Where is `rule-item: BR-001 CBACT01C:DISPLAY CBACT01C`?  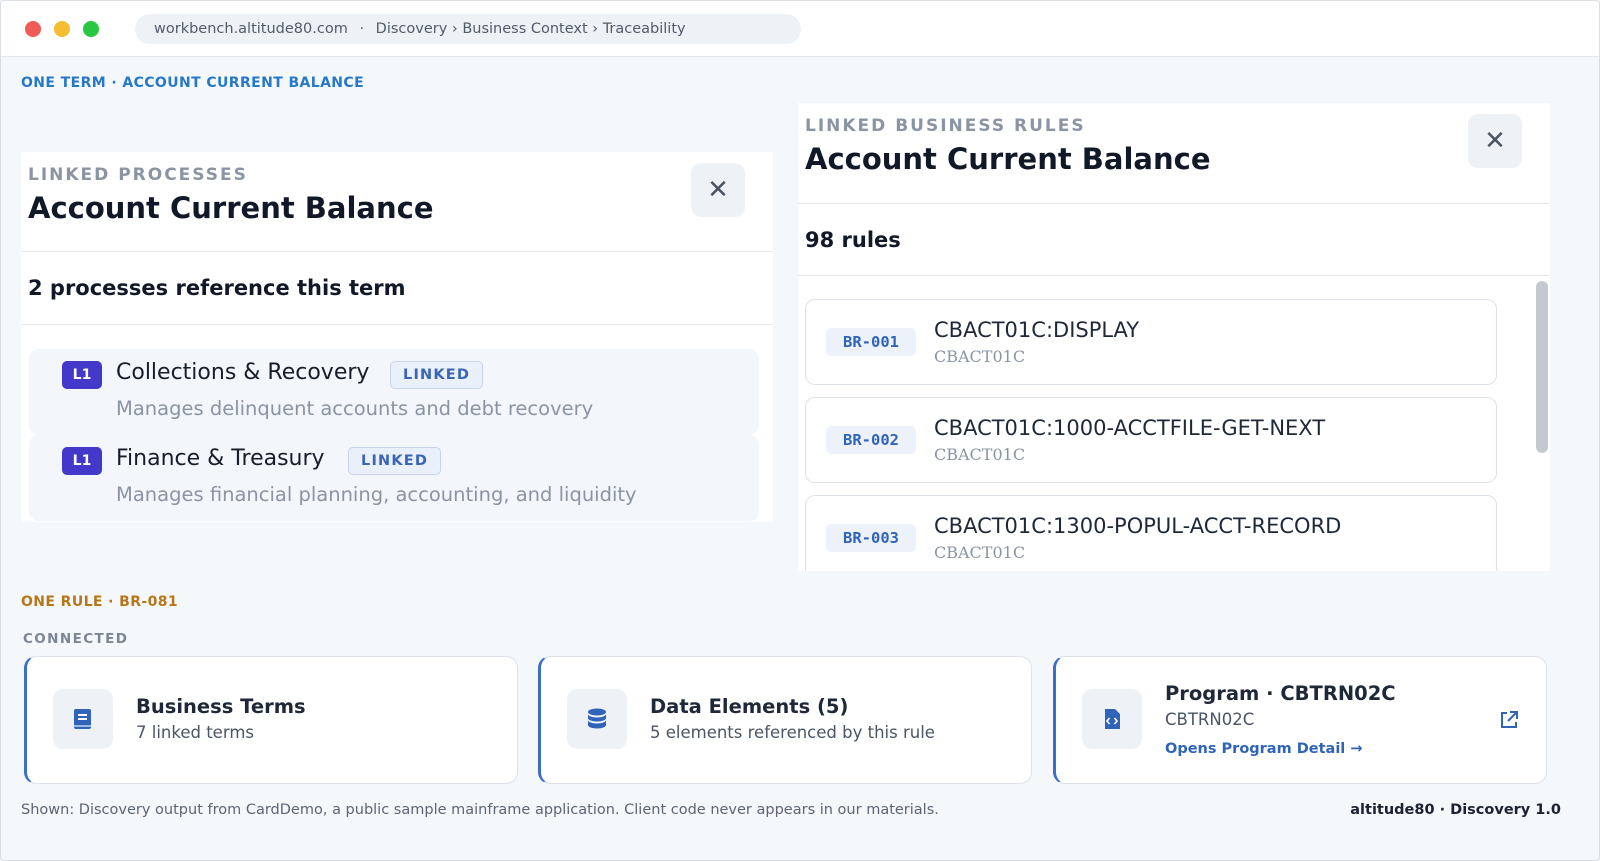
rule-item: BR-001 CBACT01C:DISPLAY CBACT01C is located at coordinates (1151, 342).